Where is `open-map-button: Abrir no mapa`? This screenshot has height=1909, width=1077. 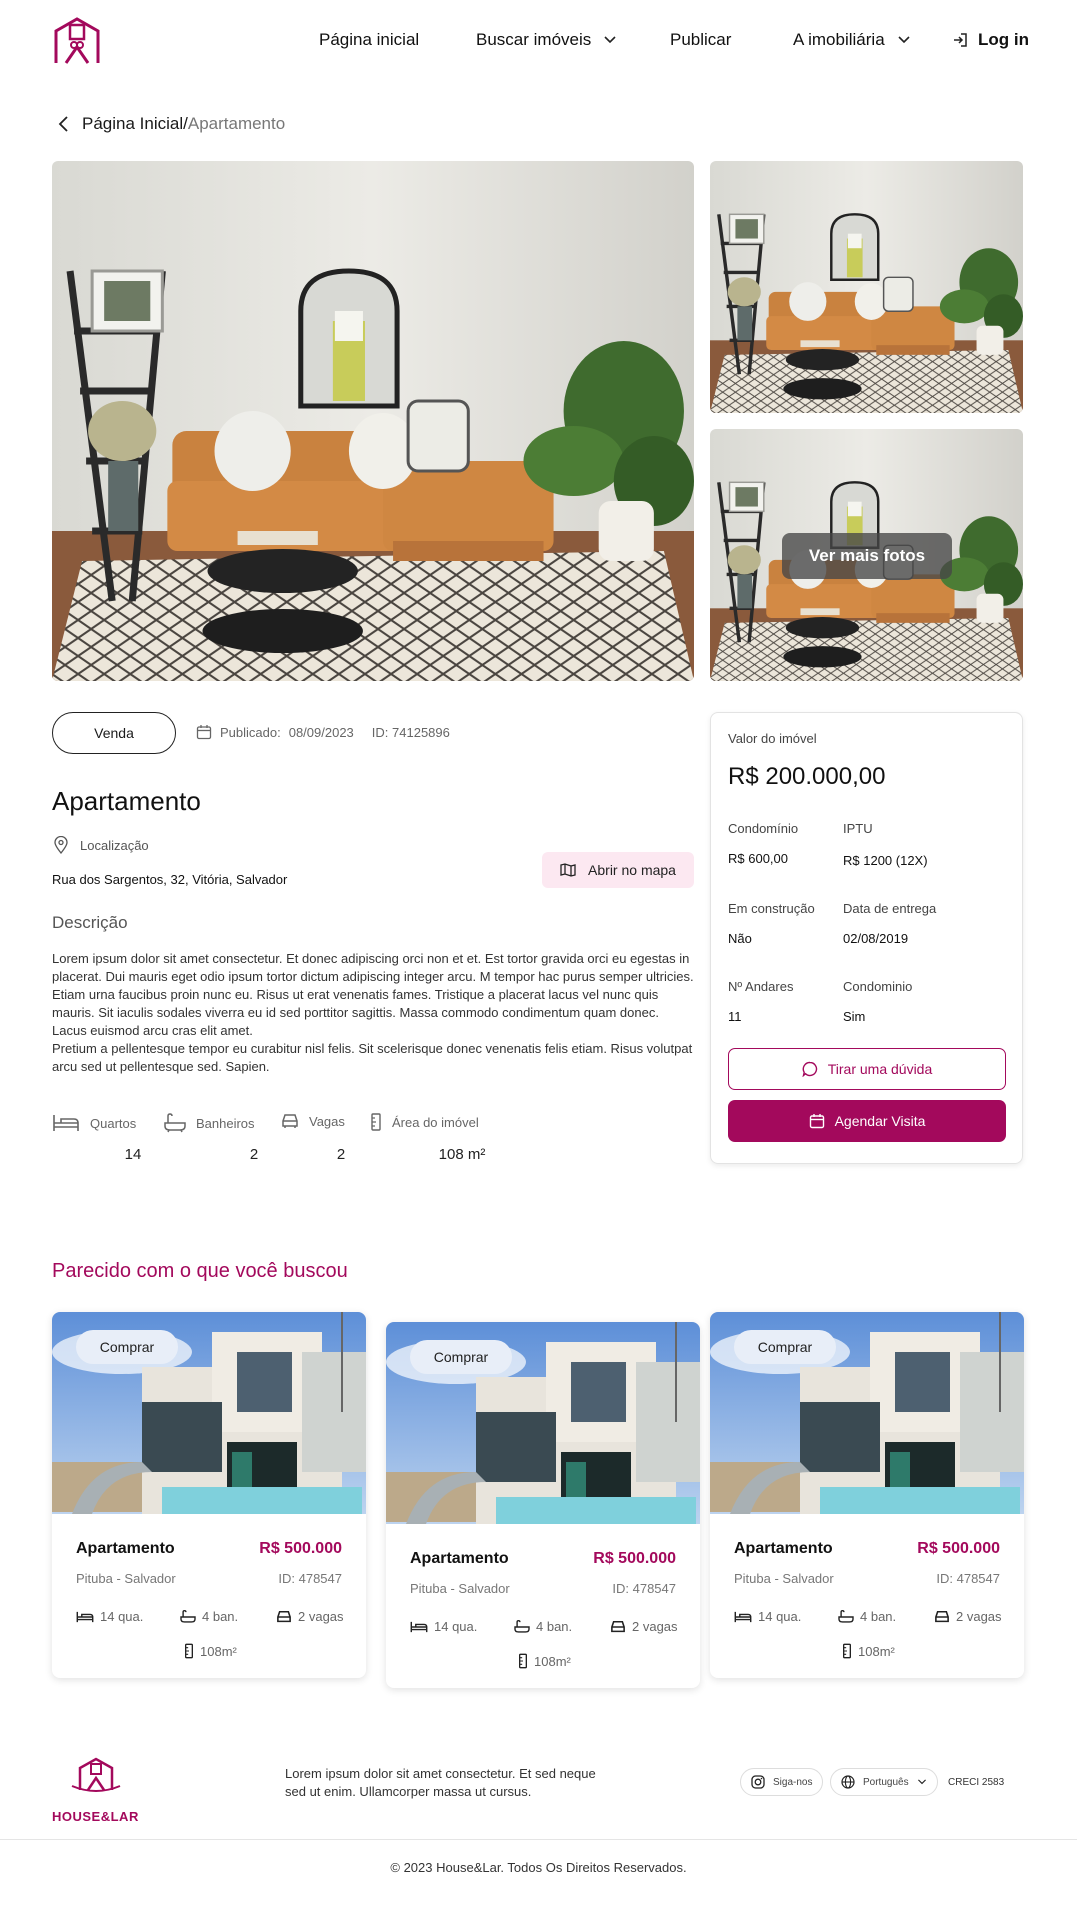
open-map-button: Abrir no mapa is located at coordinates (618, 870).